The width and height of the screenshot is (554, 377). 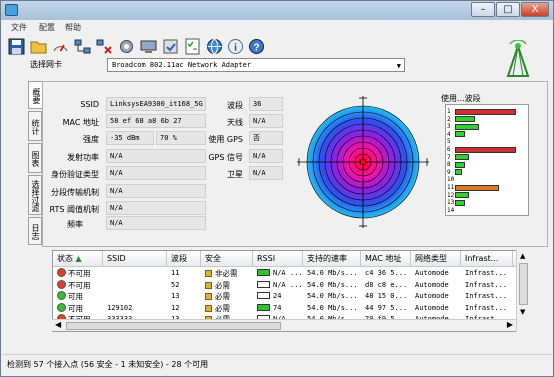 I want to click on minimize-button: –, so click(x=483, y=9).